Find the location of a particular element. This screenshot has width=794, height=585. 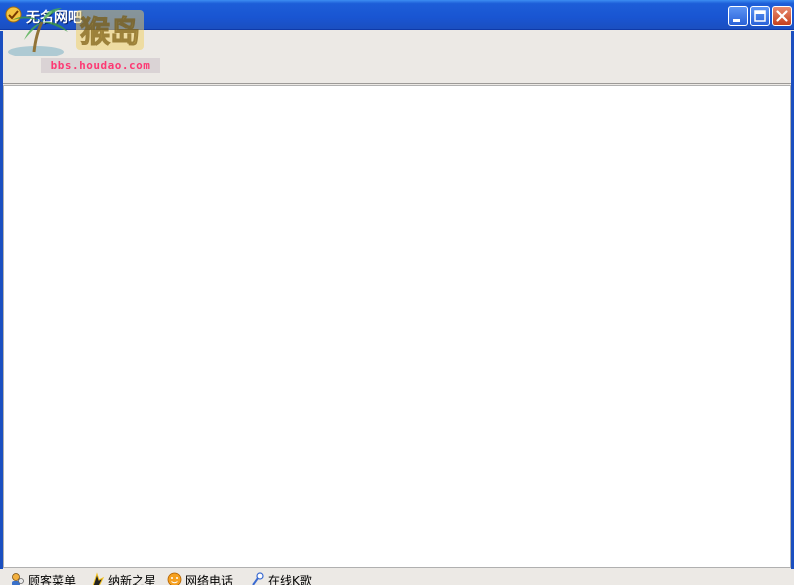

bottom-bar: 顾客菜单 纳新之星 网络电话 在线K歌 is located at coordinates (397, 577).